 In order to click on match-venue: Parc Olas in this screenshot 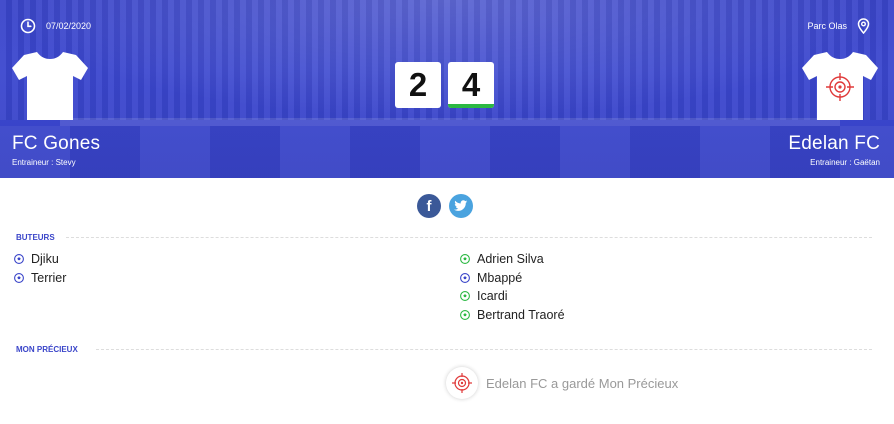, I will do `click(827, 26)`.